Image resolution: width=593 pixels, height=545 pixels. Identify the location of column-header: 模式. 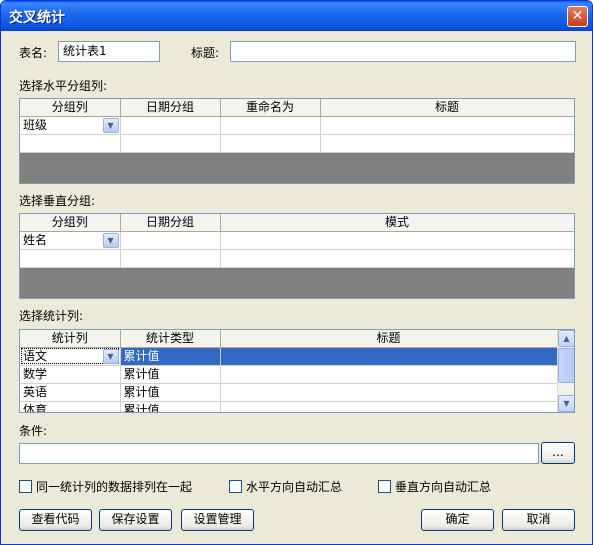
(397, 223).